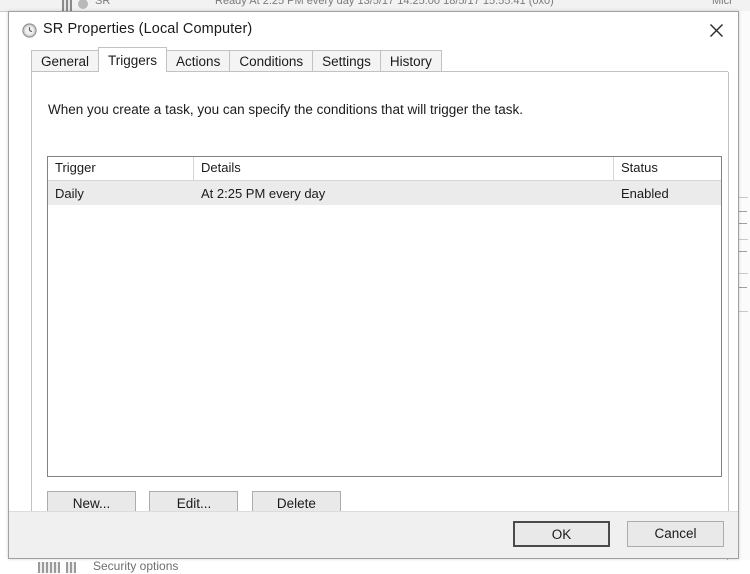 This screenshot has height=574, width=750. I want to click on tab-general: General, so click(65, 61).